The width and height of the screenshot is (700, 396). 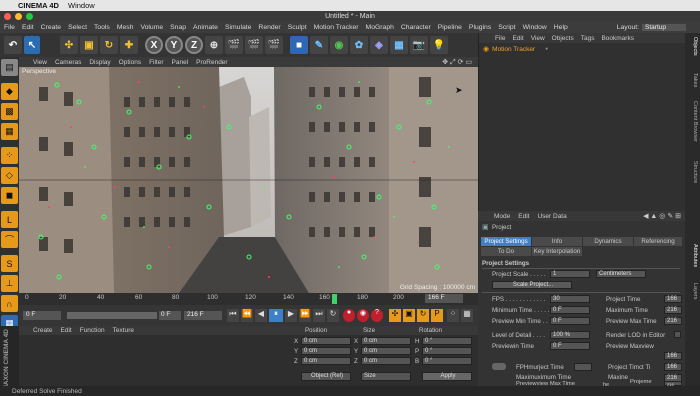 I want to click on fps-field: 30, so click(x=570, y=299).